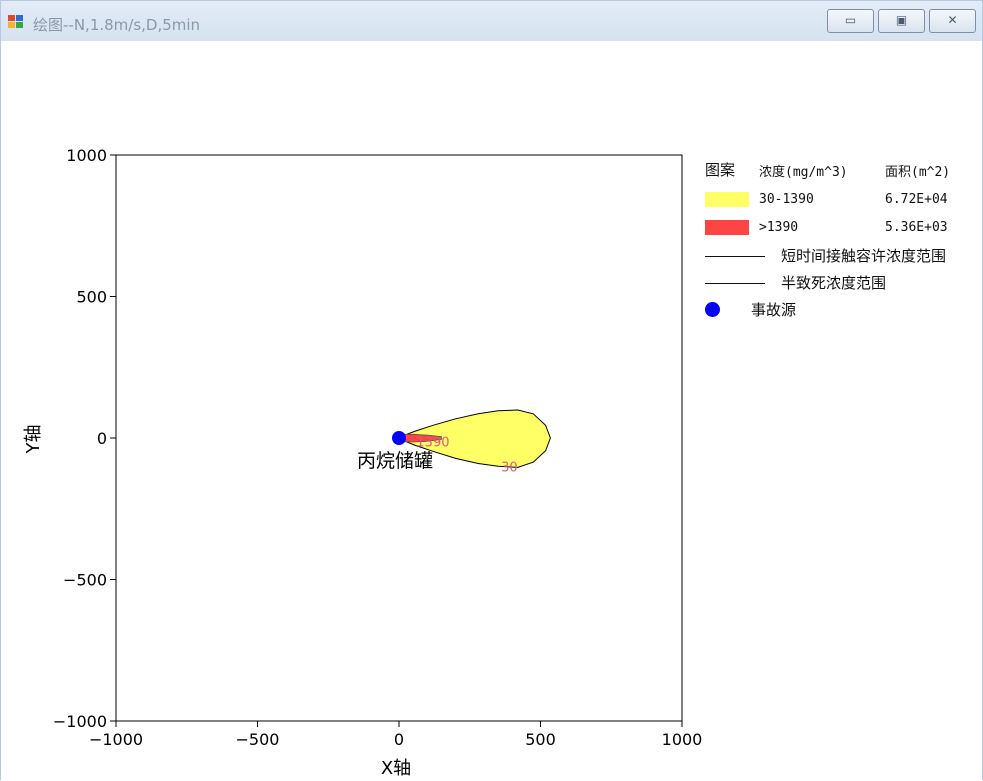 This screenshot has width=983, height=781. I want to click on accident-source-marker, so click(399, 438).